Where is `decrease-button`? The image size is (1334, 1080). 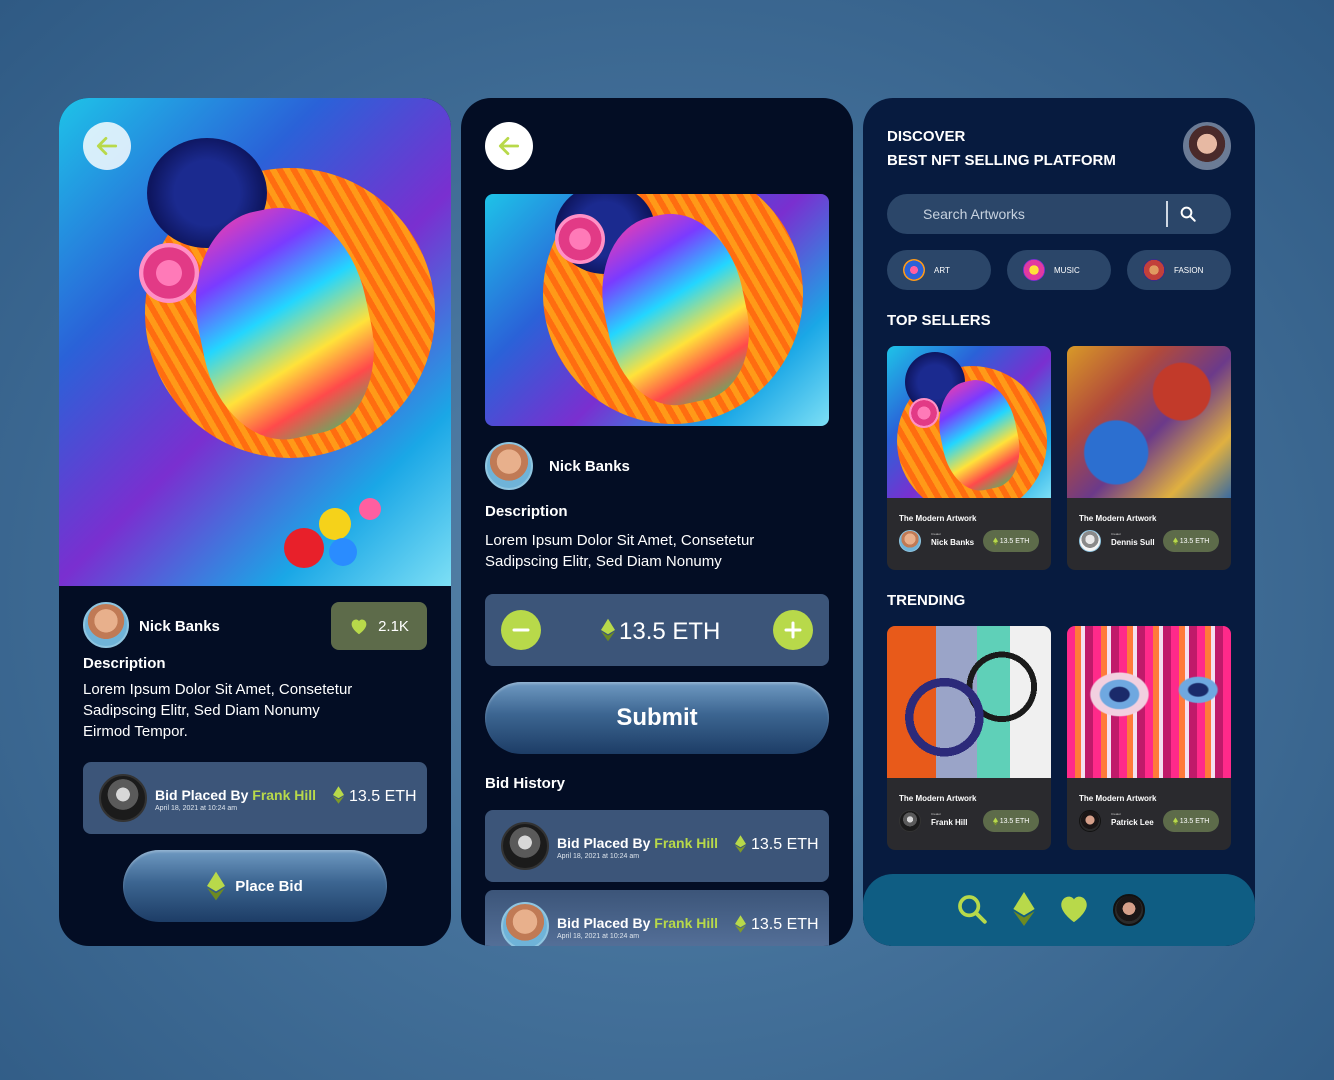
decrease-button is located at coordinates (521, 630).